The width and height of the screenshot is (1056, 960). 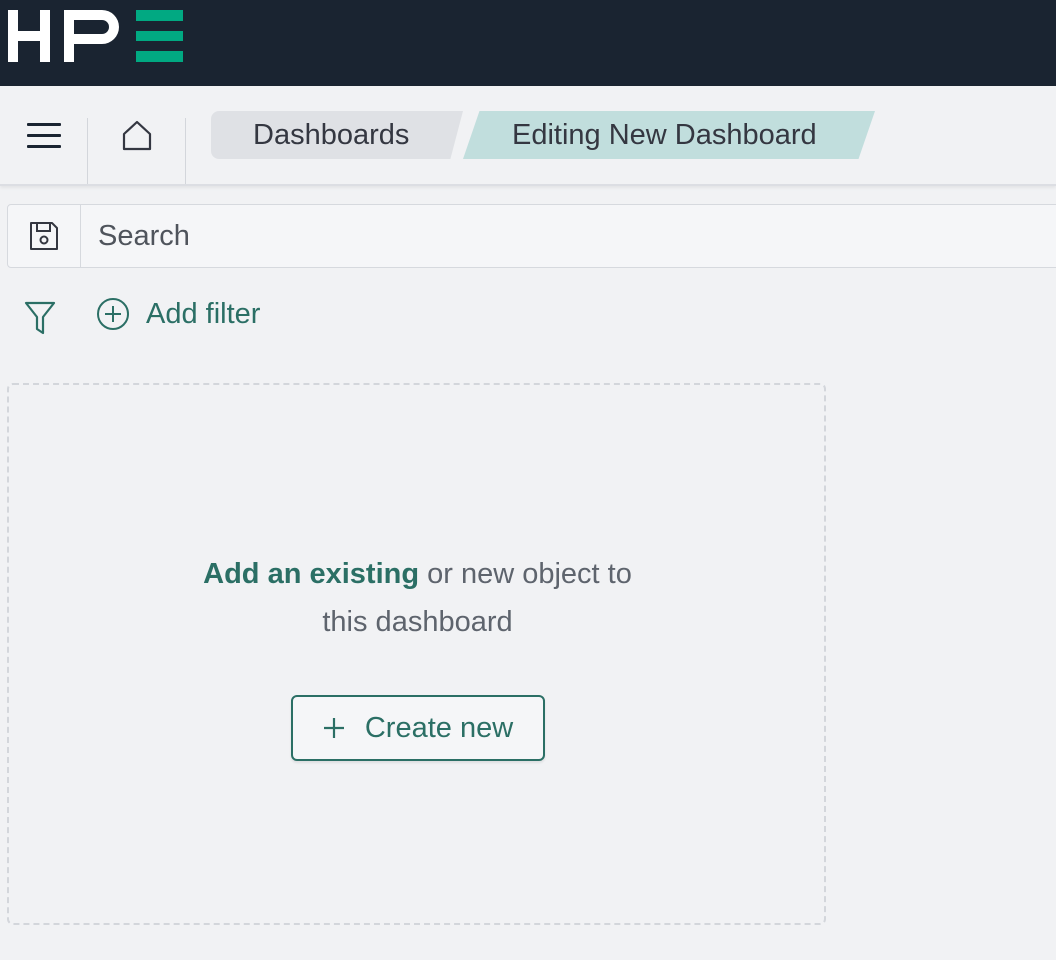 I want to click on search-input, so click(x=569, y=236).